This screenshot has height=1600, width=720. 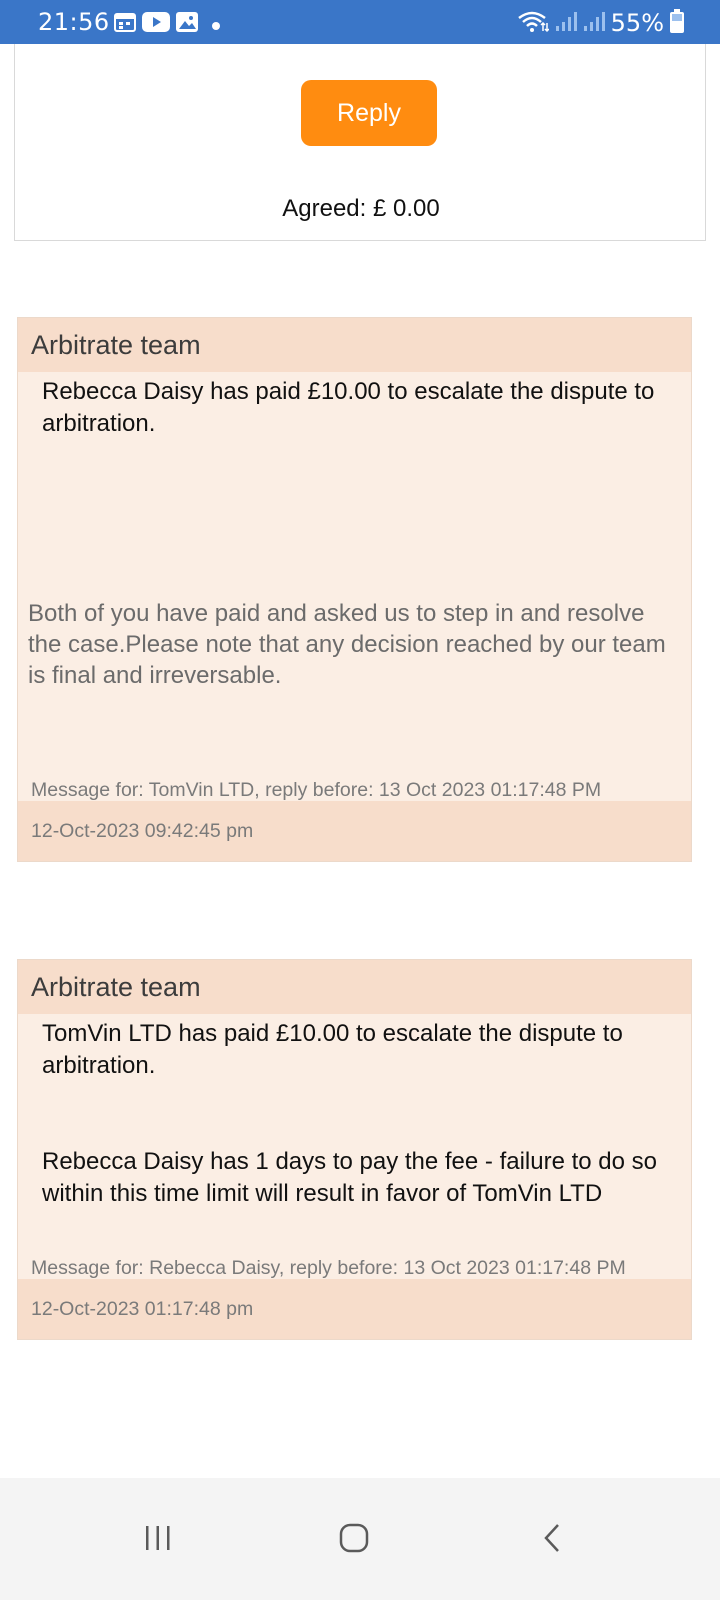 What do you see at coordinates (354, 1538) in the screenshot?
I see `home-icon` at bounding box center [354, 1538].